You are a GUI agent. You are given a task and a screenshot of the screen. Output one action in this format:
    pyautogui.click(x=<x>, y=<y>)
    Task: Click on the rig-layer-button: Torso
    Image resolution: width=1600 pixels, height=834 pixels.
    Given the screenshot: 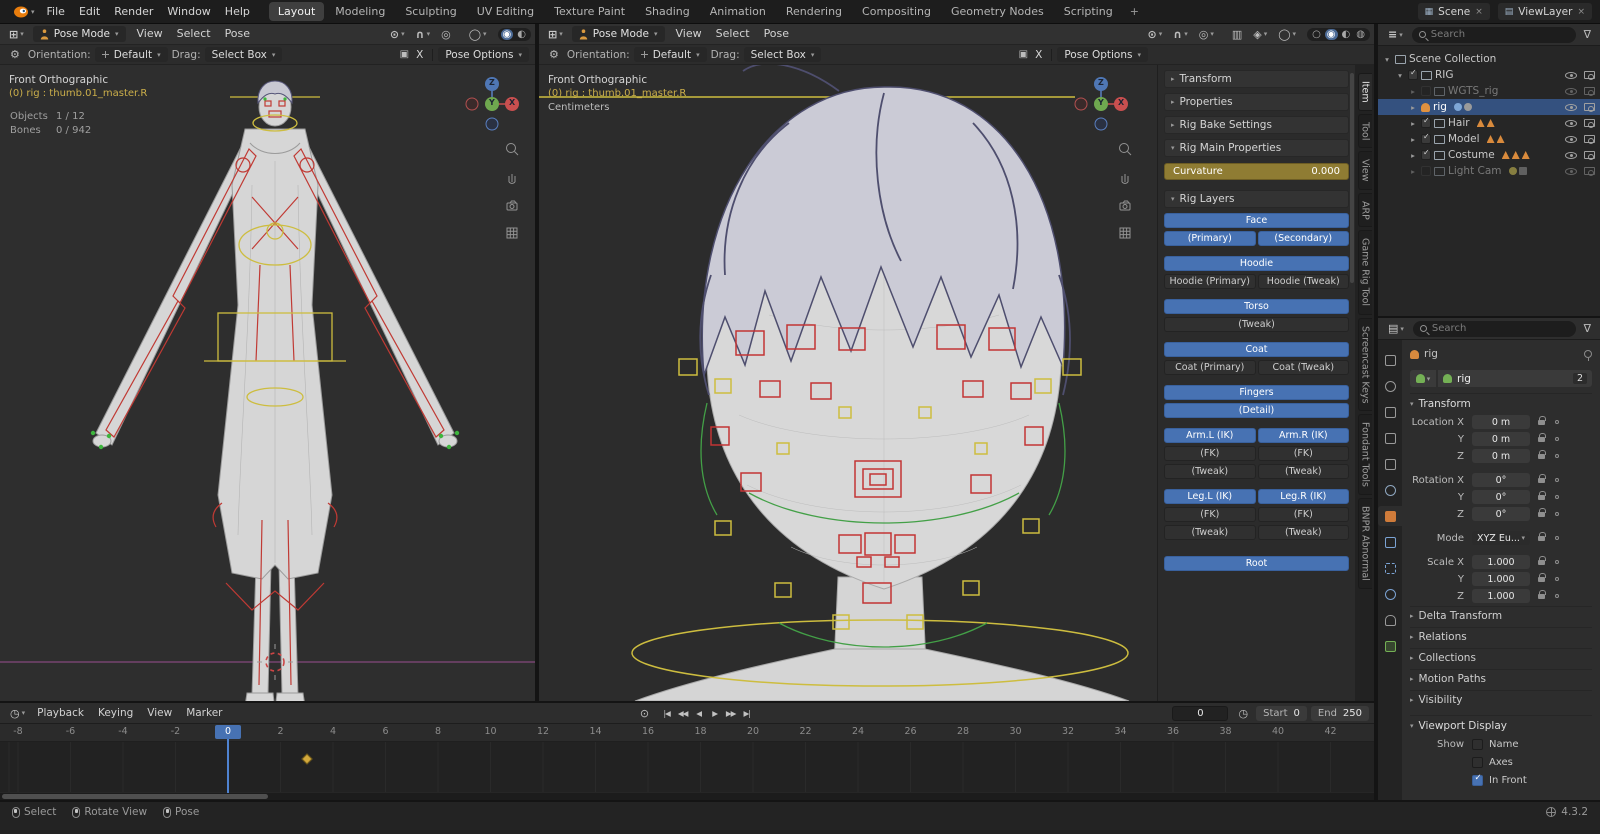 What is the action you would take?
    pyautogui.click(x=1256, y=306)
    